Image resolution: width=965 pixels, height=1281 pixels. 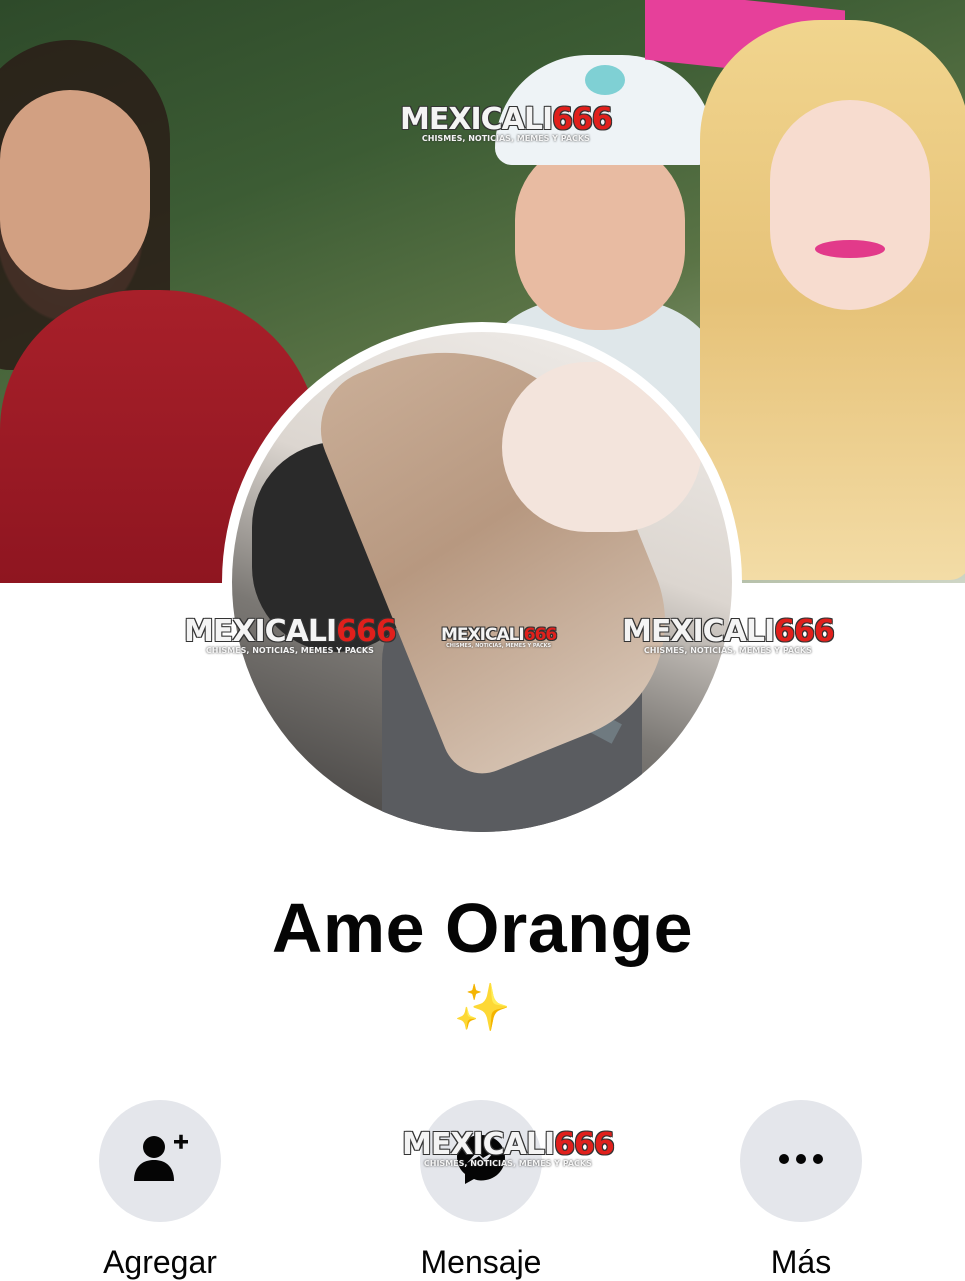 What do you see at coordinates (75, 190) in the screenshot?
I see `cover-figure-left-face` at bounding box center [75, 190].